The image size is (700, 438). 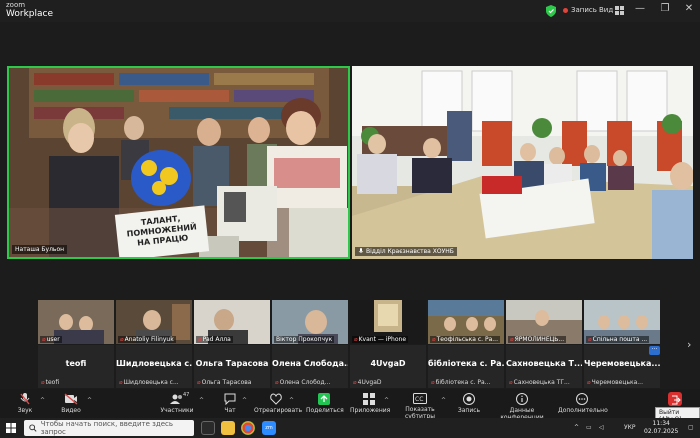 I want to click on clock-time: 11:34, so click(x=661, y=423).